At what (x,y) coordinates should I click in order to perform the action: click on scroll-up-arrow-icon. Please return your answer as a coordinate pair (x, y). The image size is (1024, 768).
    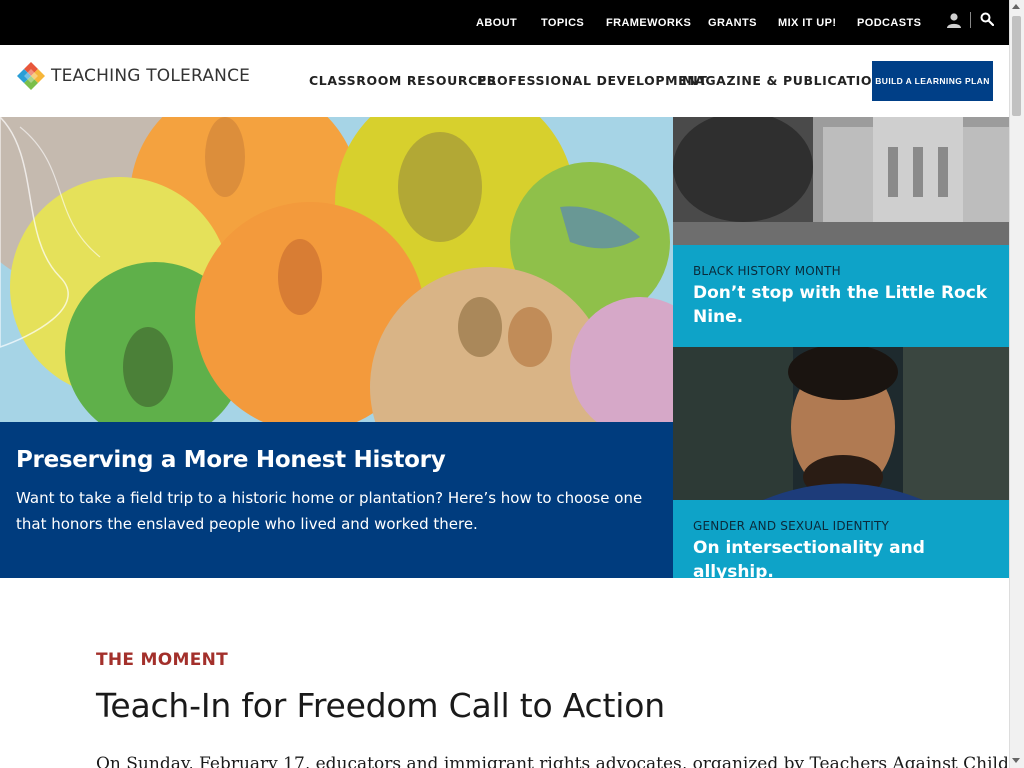
    Looking at the image, I should click on (1016, 6).